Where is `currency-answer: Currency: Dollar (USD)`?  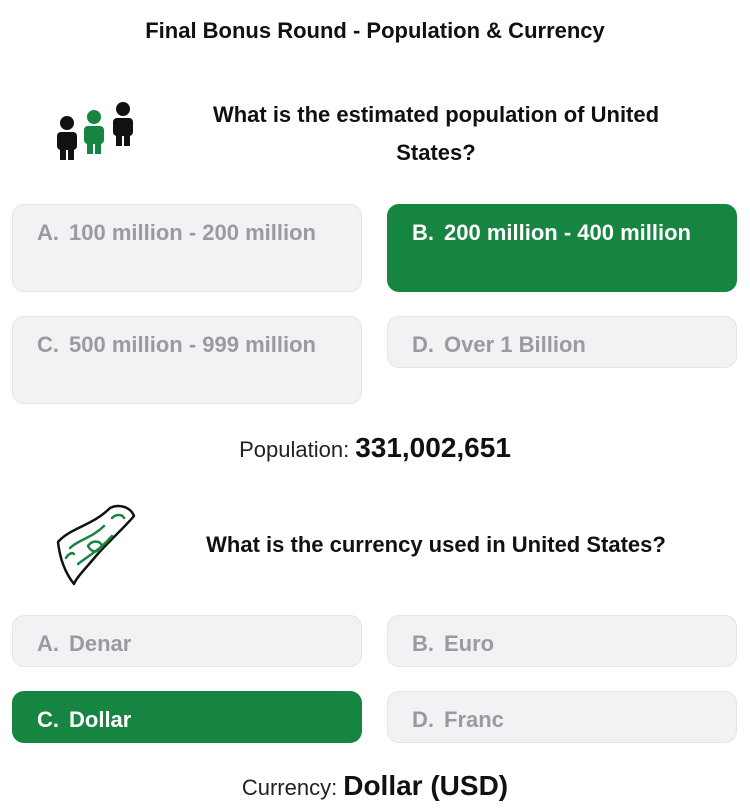 currency-answer: Currency: Dollar (USD) is located at coordinates (375, 786).